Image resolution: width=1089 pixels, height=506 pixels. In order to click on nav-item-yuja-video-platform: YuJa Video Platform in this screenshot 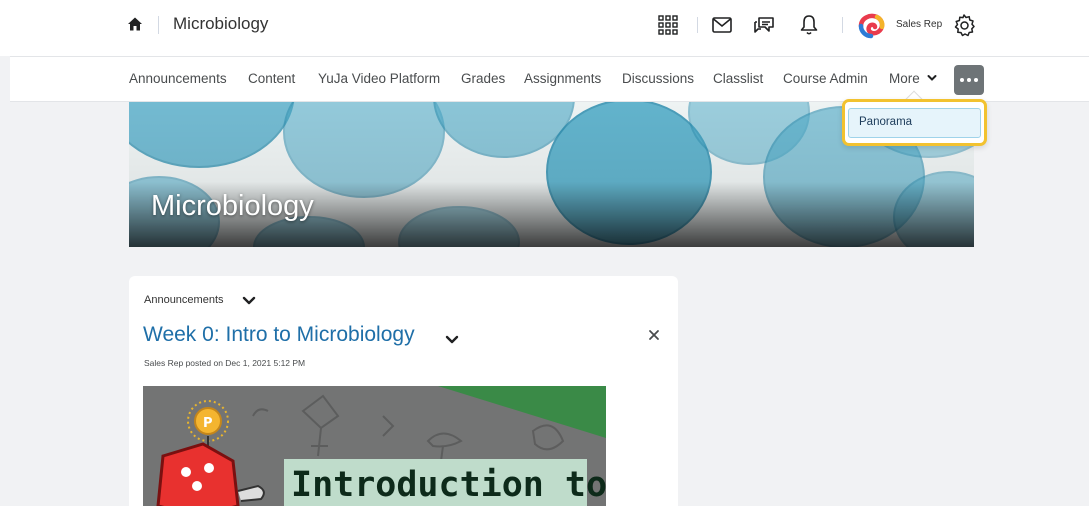, I will do `click(379, 78)`.